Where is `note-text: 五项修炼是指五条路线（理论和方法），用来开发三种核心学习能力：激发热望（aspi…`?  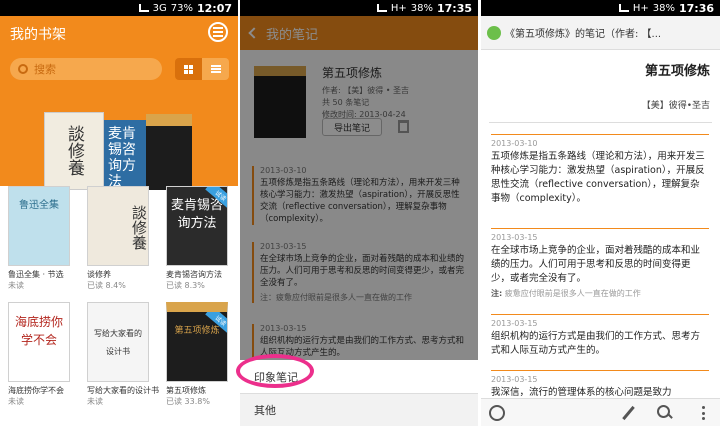 note-text: 五项修炼是指五条路线（理论和方法），用来开发三种核心学习能力：激发热望（aspi… is located at coordinates (598, 177).